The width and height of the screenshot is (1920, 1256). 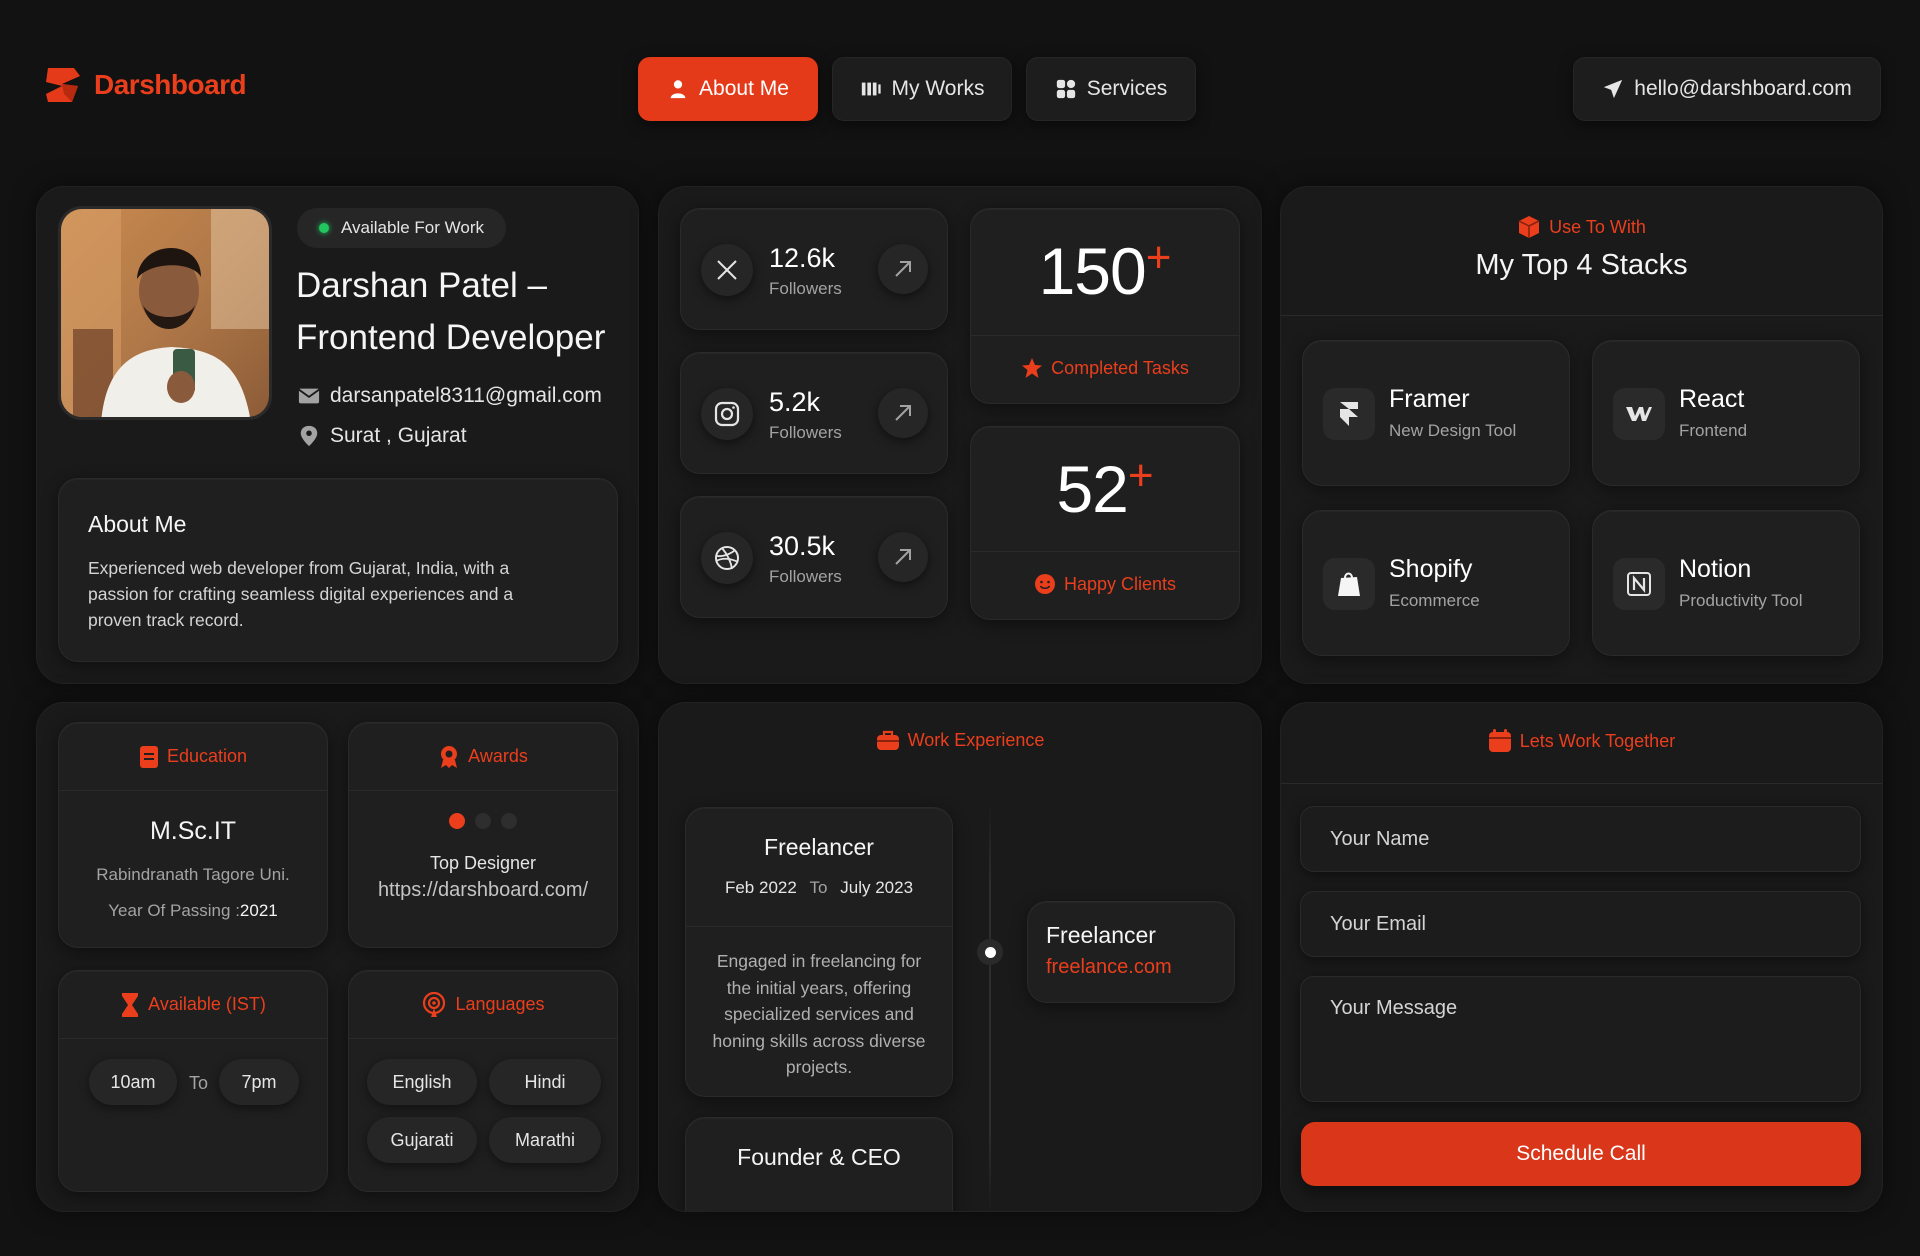 I want to click on experience-sep: To, so click(x=818, y=887).